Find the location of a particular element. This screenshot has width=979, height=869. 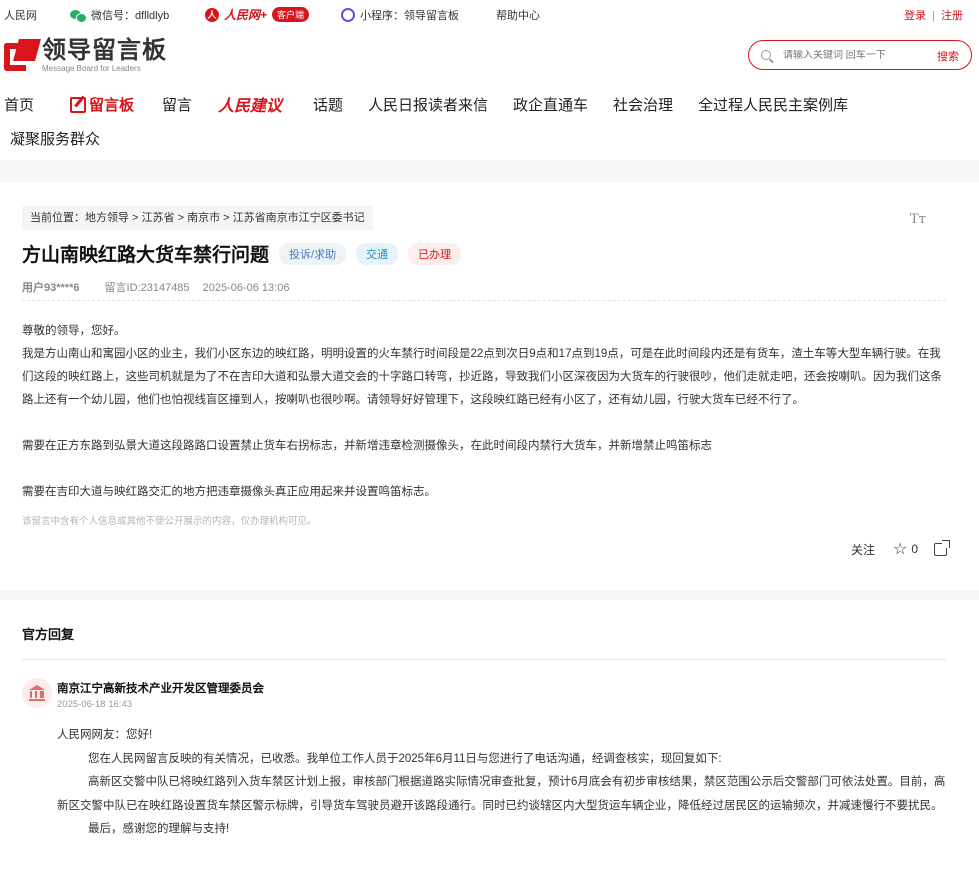

auth-links: 登录 | 注册 is located at coordinates (933, 15).